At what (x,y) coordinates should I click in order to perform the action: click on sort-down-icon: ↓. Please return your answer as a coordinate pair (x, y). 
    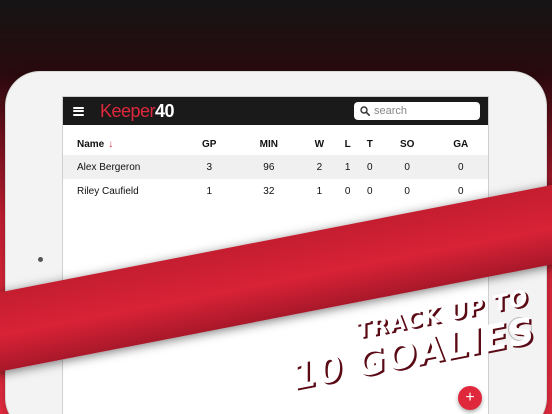
    Looking at the image, I should click on (111, 144).